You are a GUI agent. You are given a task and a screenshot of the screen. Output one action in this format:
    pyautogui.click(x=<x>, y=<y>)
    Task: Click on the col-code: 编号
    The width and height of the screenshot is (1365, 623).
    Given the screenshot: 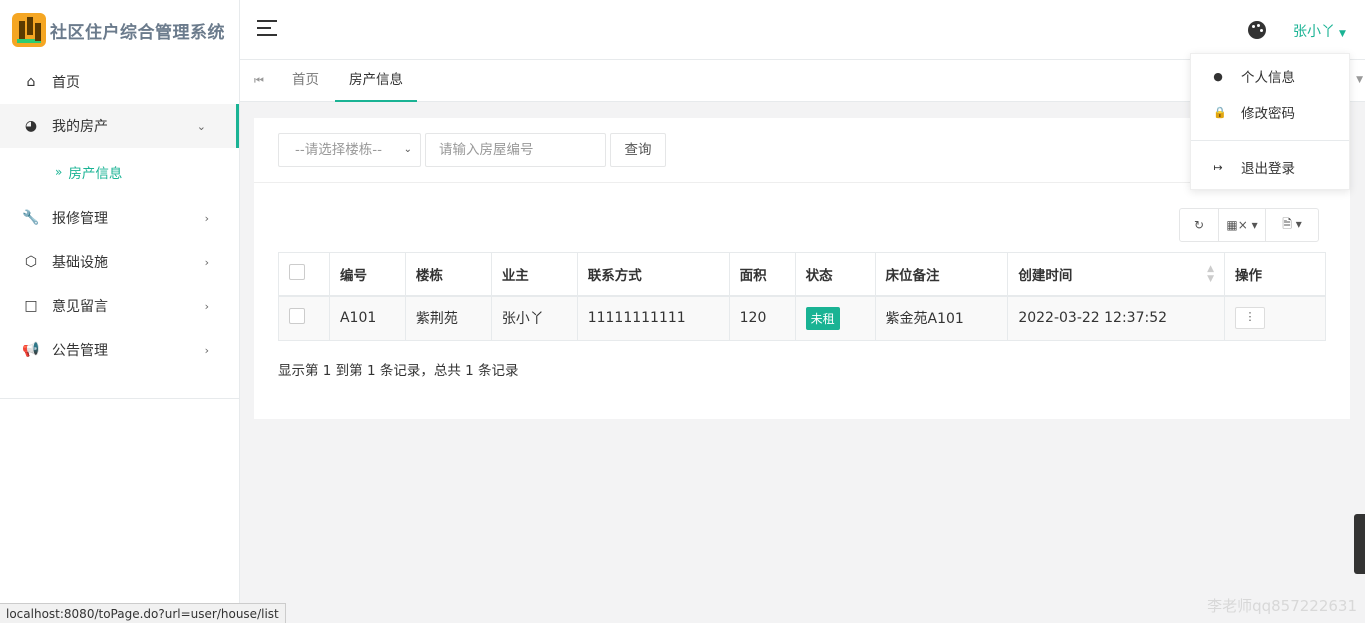 What is the action you would take?
    pyautogui.click(x=367, y=274)
    